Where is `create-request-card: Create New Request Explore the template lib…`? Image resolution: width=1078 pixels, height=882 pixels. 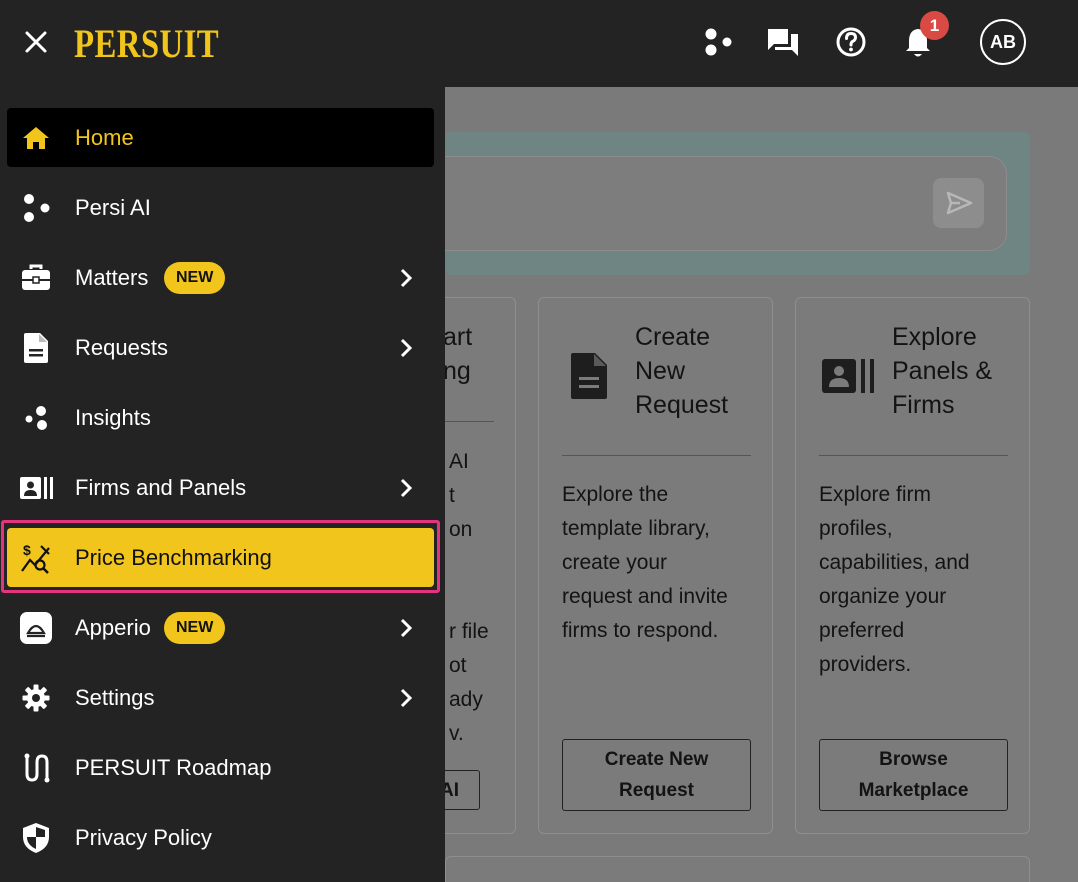 create-request-card: Create New Request Explore the template lib… is located at coordinates (655, 565).